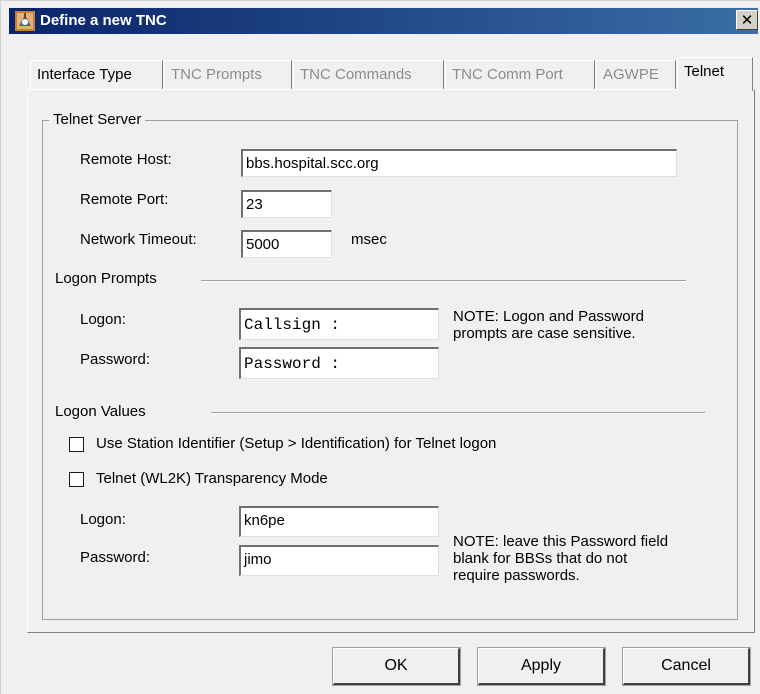  Describe the element at coordinates (704, 71) in the screenshot. I see `tab-label: Telnet` at that location.